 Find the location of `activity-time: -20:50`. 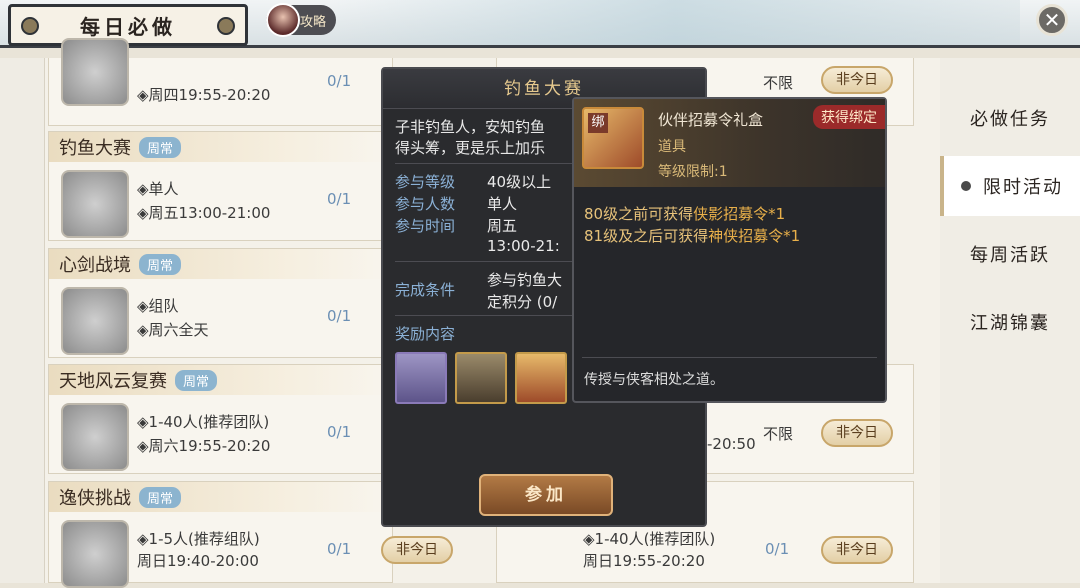

activity-time: -20:50 is located at coordinates (731, 444).